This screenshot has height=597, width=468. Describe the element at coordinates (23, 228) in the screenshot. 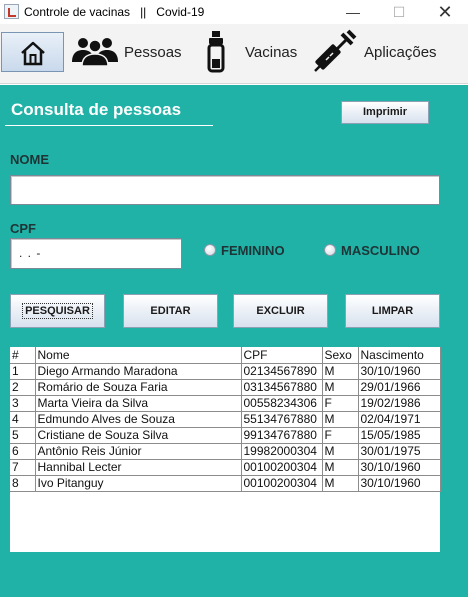

I see `cpf-label: CPF` at that location.